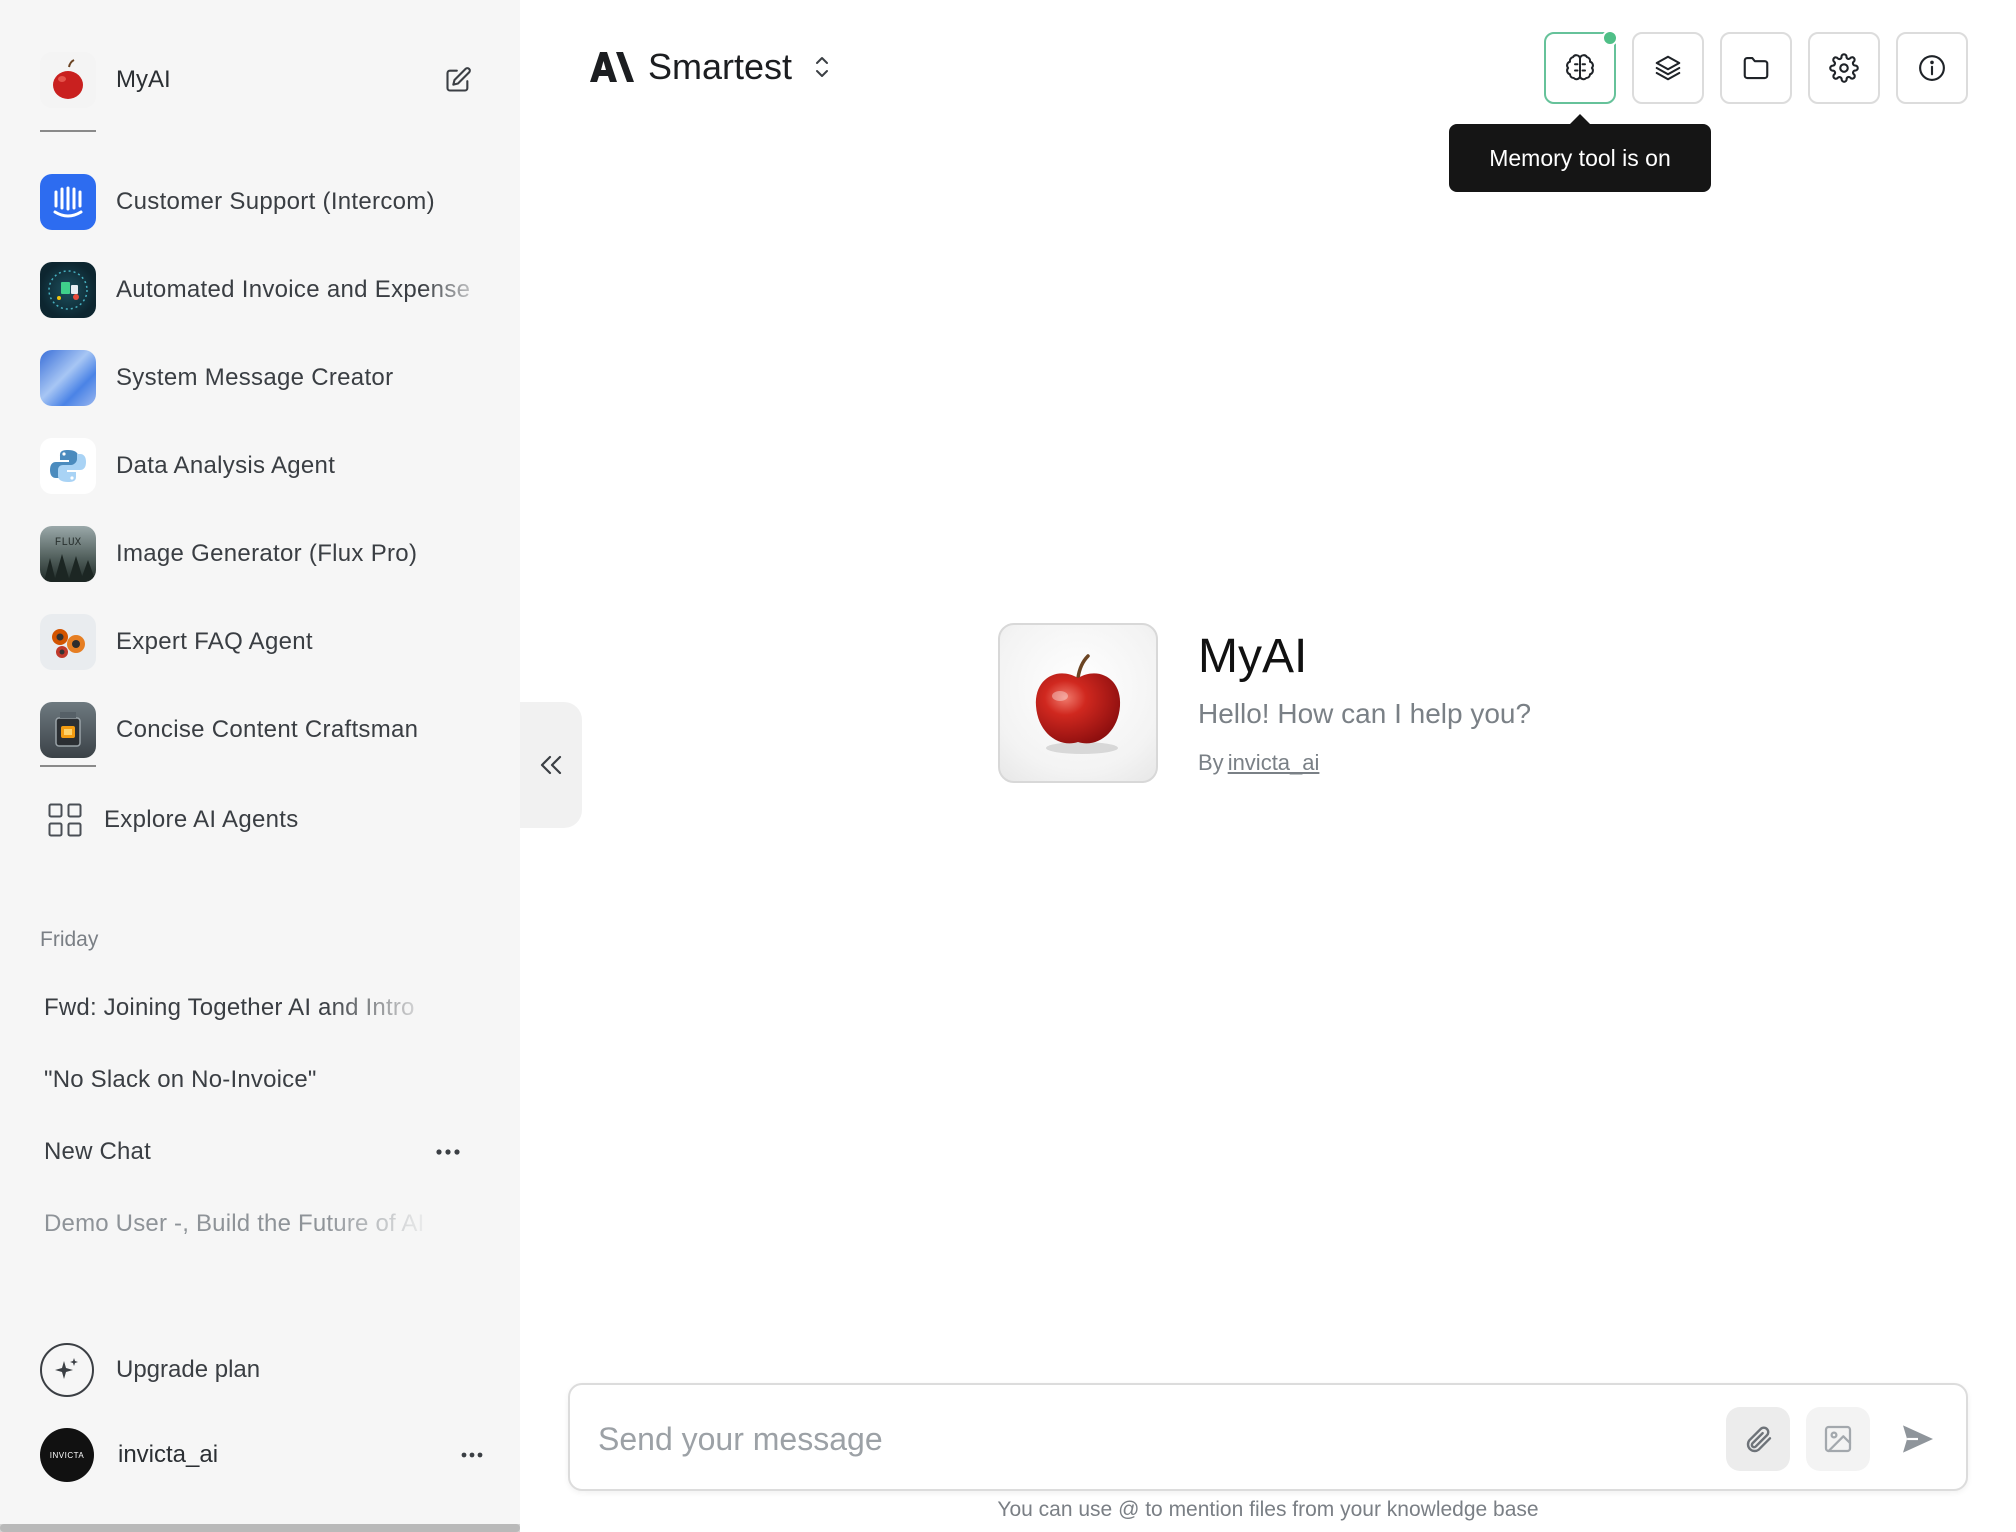 Image resolution: width=2016 pixels, height=1532 pixels. I want to click on header-toolbar, so click(1756, 67).